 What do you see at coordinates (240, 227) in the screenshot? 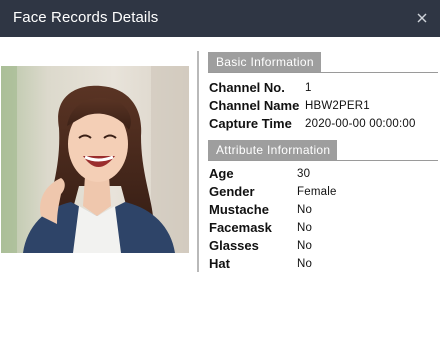
I see `facemask-label: Facemask` at bounding box center [240, 227].